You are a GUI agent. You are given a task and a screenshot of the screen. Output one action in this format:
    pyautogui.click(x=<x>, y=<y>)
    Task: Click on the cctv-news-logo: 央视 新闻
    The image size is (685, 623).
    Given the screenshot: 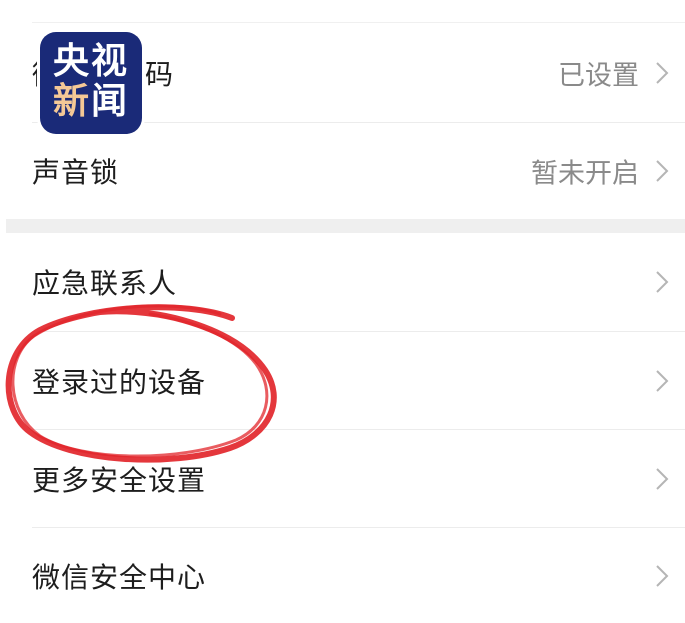 What is the action you would take?
    pyautogui.click(x=91, y=83)
    